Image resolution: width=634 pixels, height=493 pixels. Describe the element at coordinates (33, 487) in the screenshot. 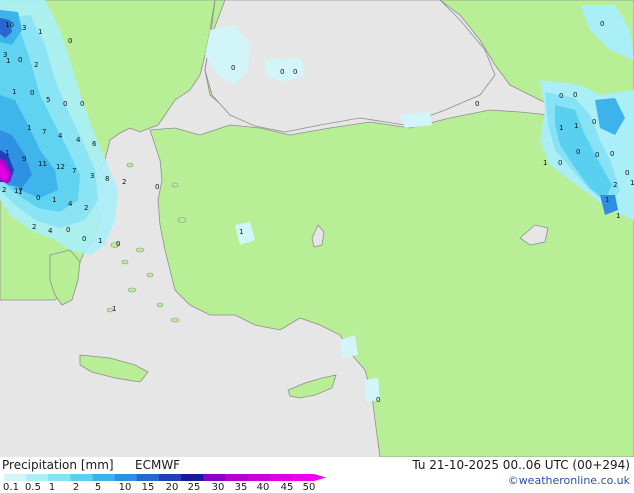

I see `scale-tick-label: 0.5` at that location.